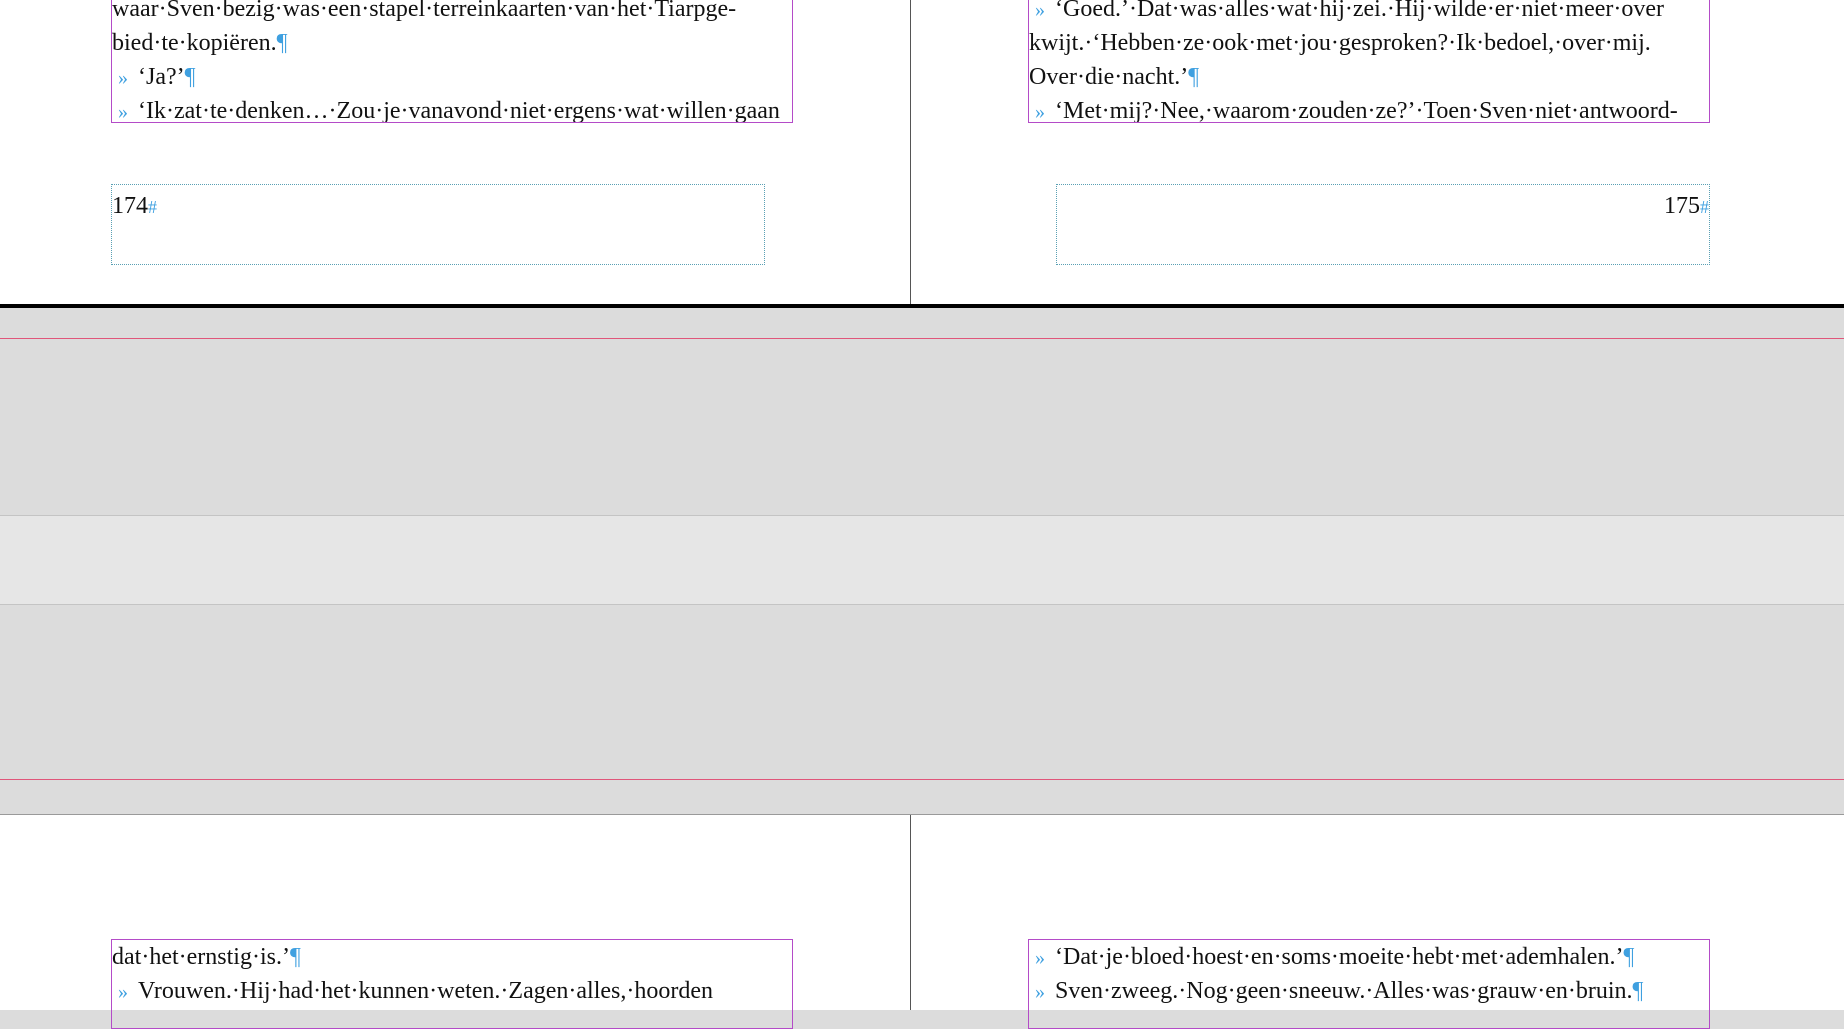  What do you see at coordinates (1682, 206) in the screenshot?
I see `folio-number: 175` at bounding box center [1682, 206].